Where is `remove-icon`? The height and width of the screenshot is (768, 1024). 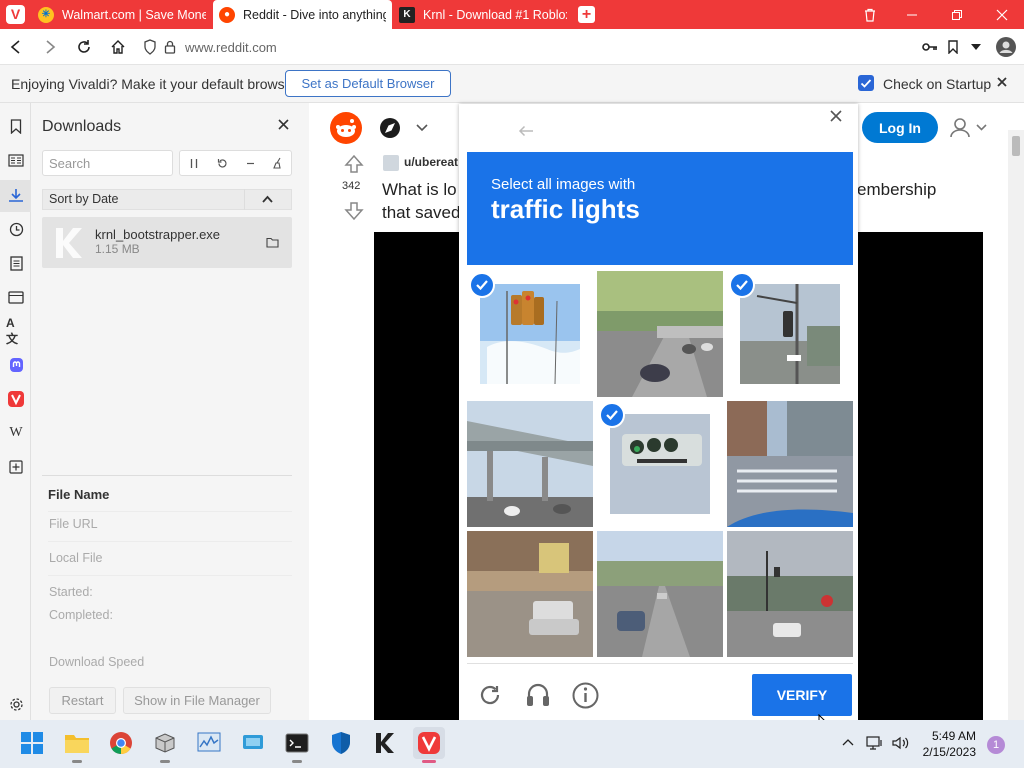 remove-icon is located at coordinates (250, 163).